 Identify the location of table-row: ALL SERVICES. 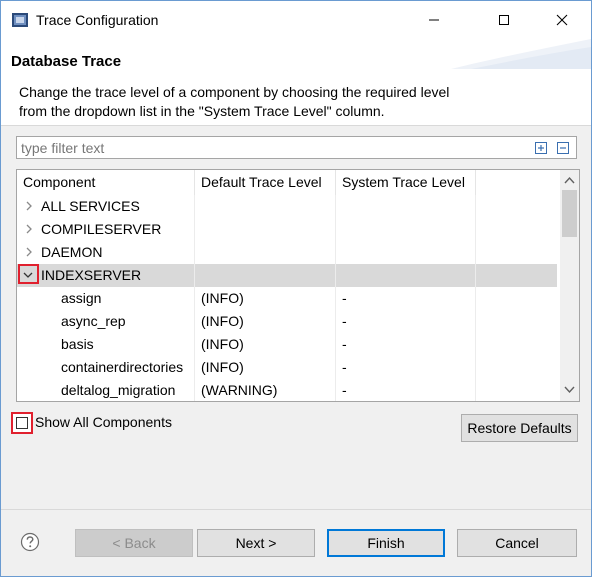
(287, 206).